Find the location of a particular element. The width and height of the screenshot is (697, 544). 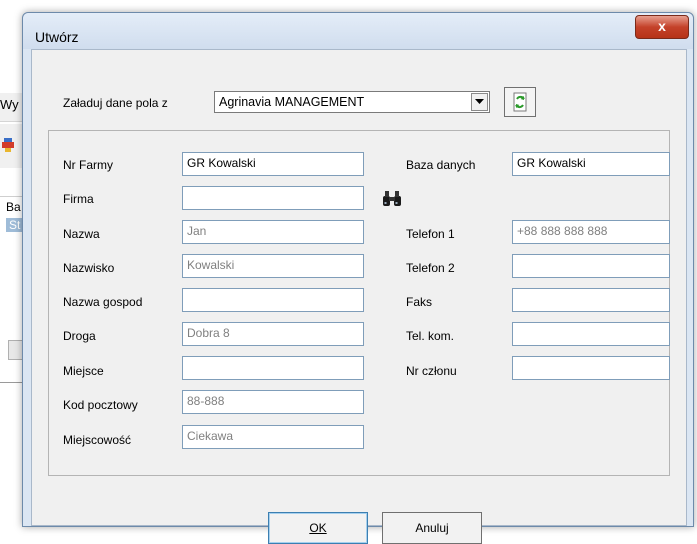

mobile-phone-input is located at coordinates (591, 334).